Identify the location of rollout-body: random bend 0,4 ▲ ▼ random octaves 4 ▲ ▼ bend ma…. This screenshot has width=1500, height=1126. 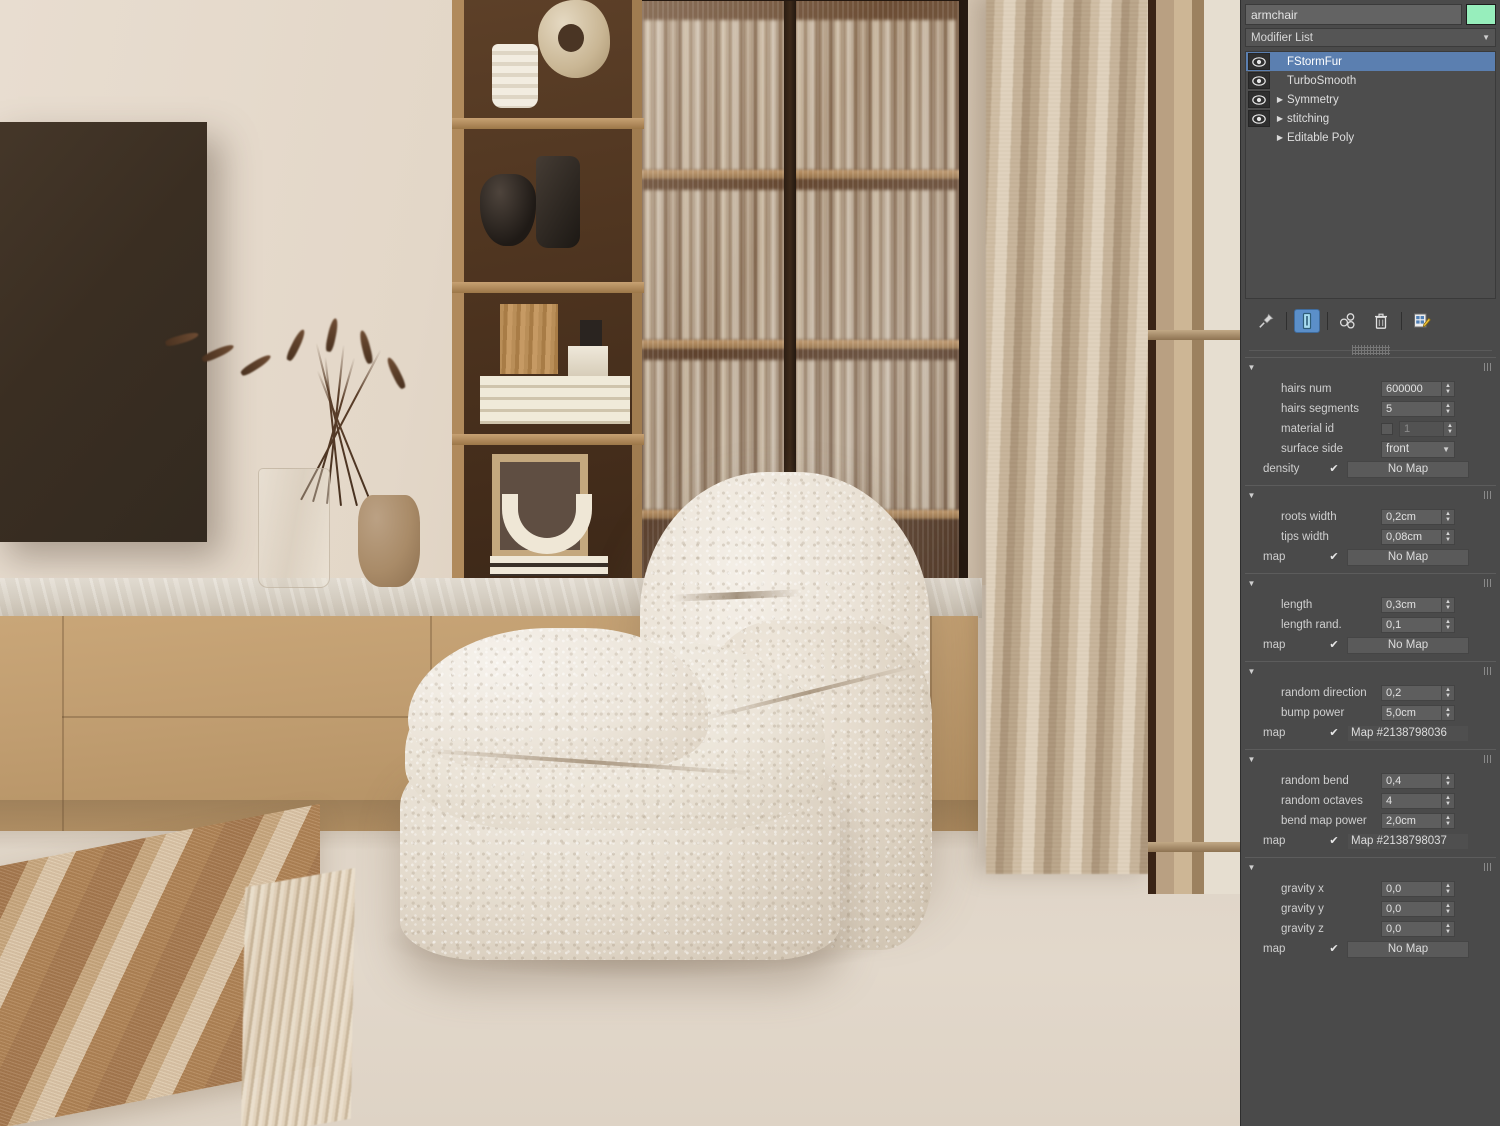
(1370, 813).